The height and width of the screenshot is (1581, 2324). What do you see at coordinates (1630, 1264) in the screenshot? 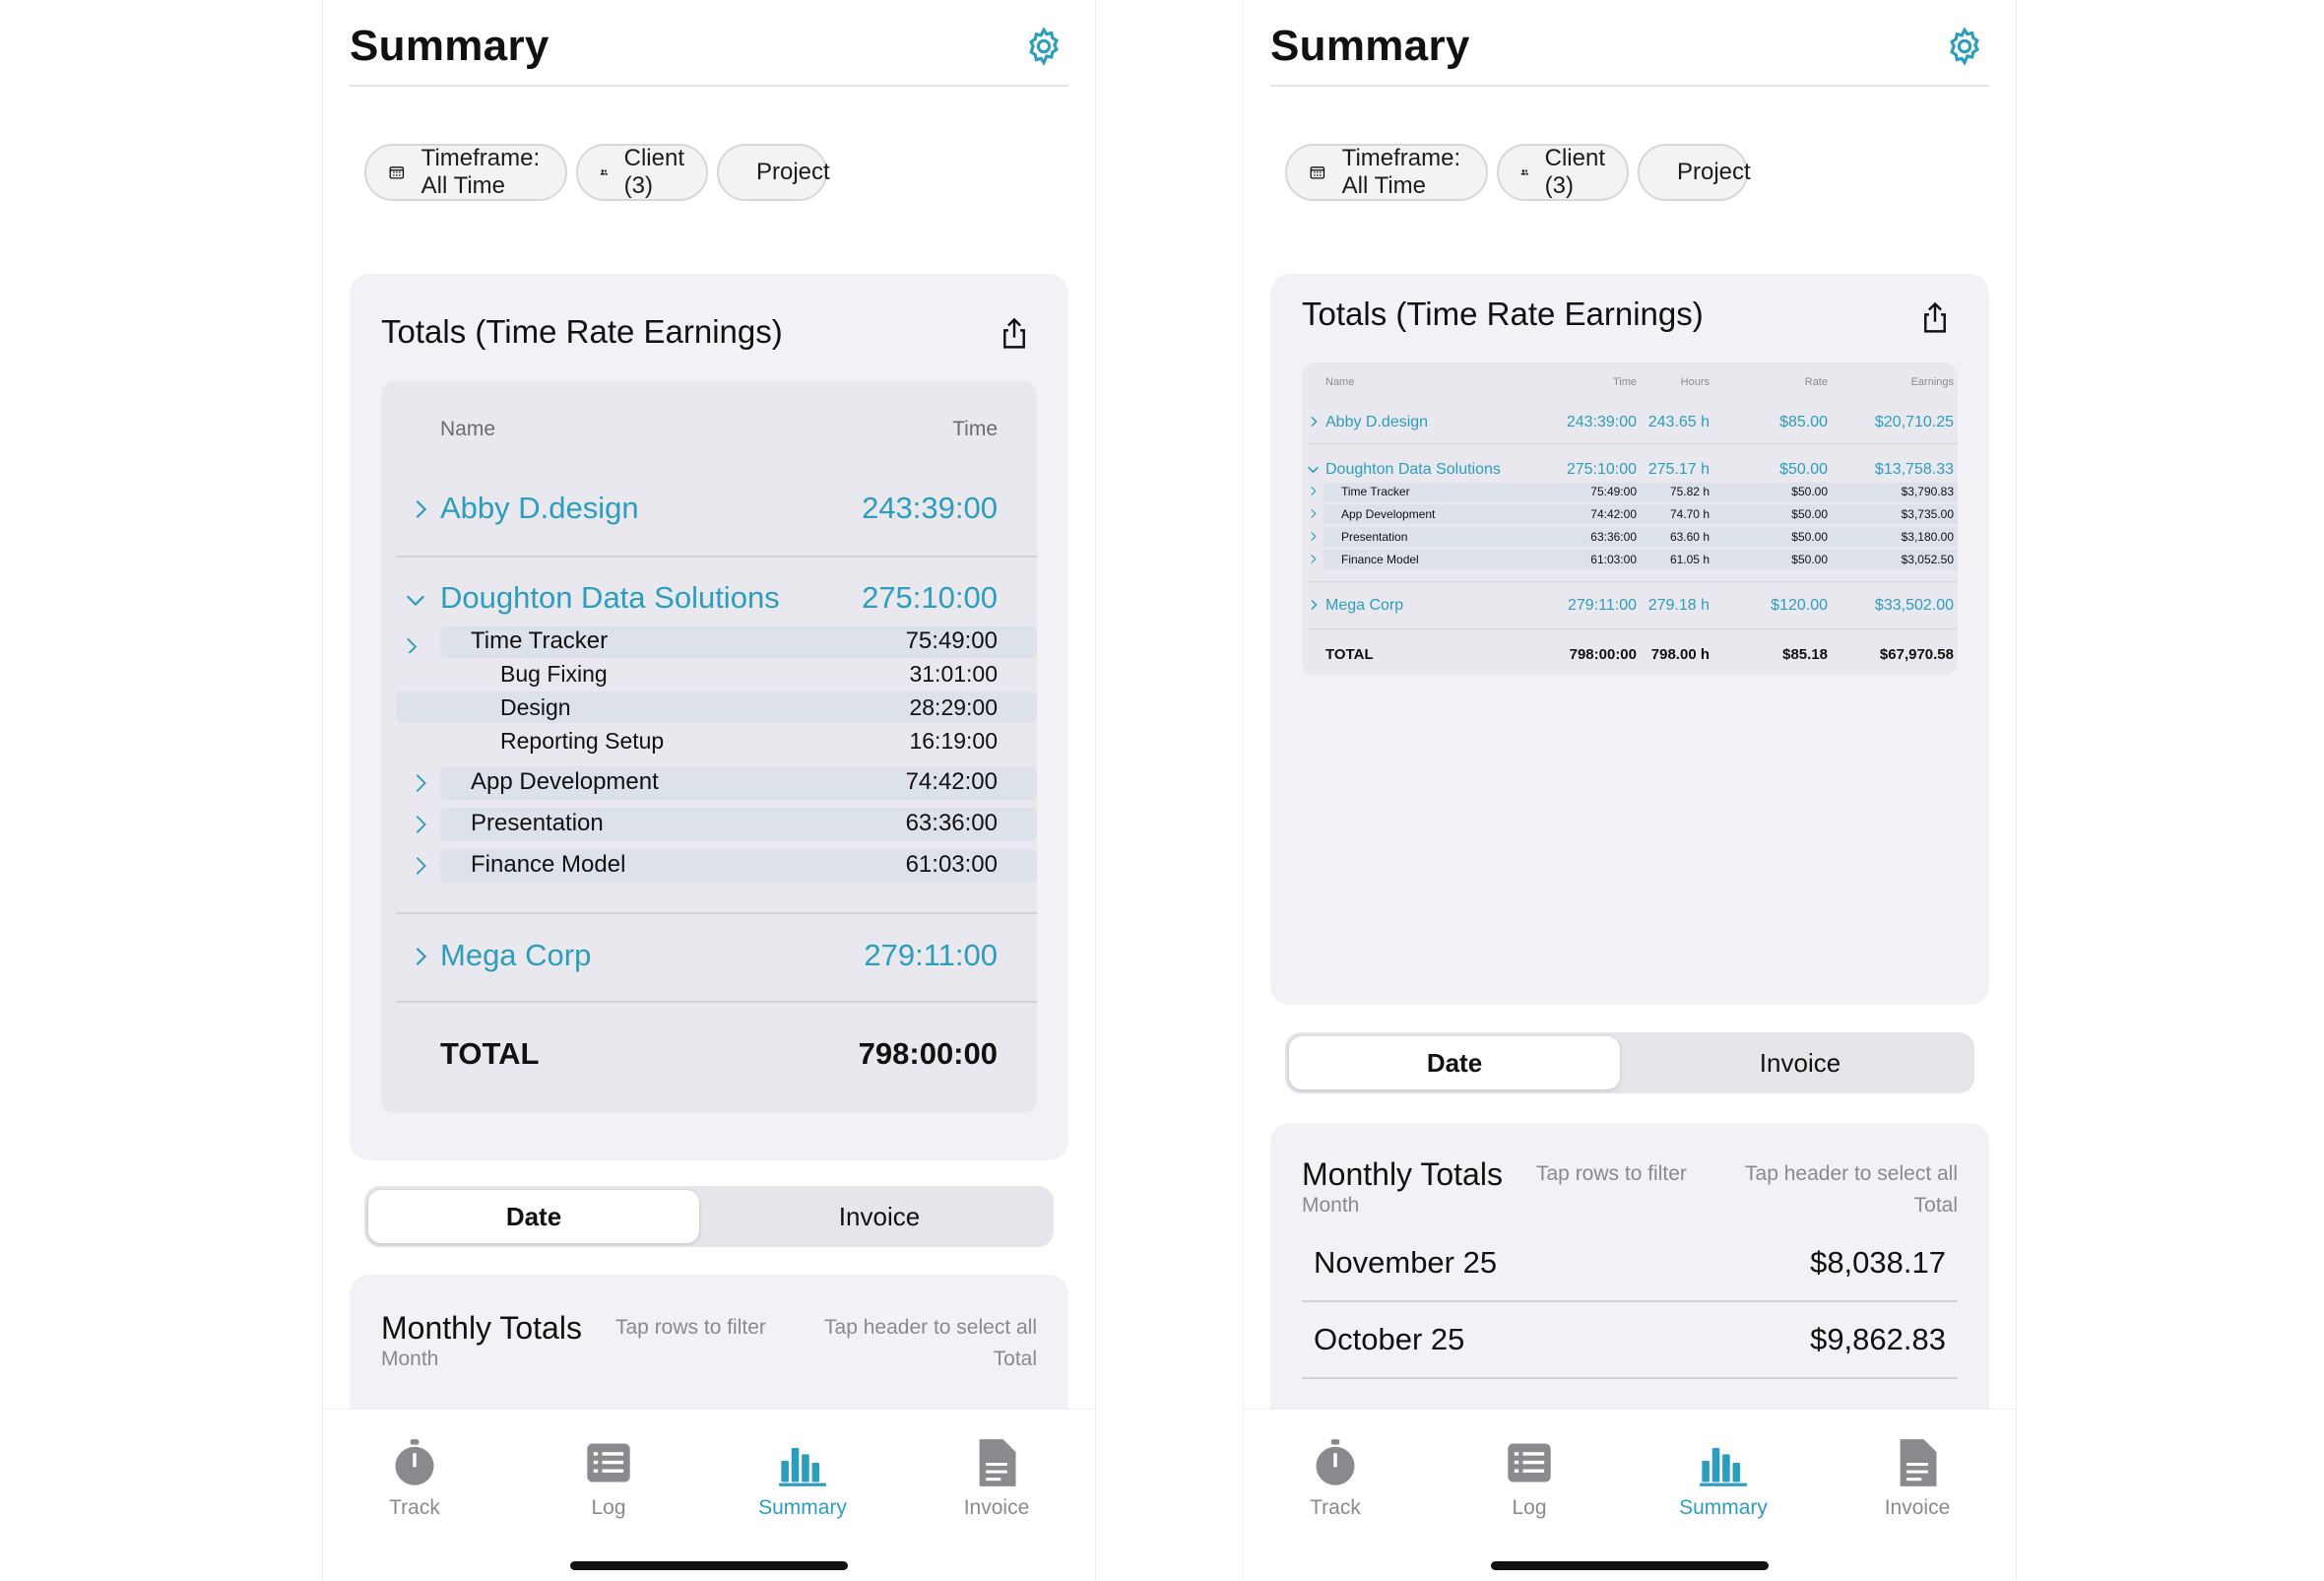
I see `month-row: November 25 $8,038.17` at bounding box center [1630, 1264].